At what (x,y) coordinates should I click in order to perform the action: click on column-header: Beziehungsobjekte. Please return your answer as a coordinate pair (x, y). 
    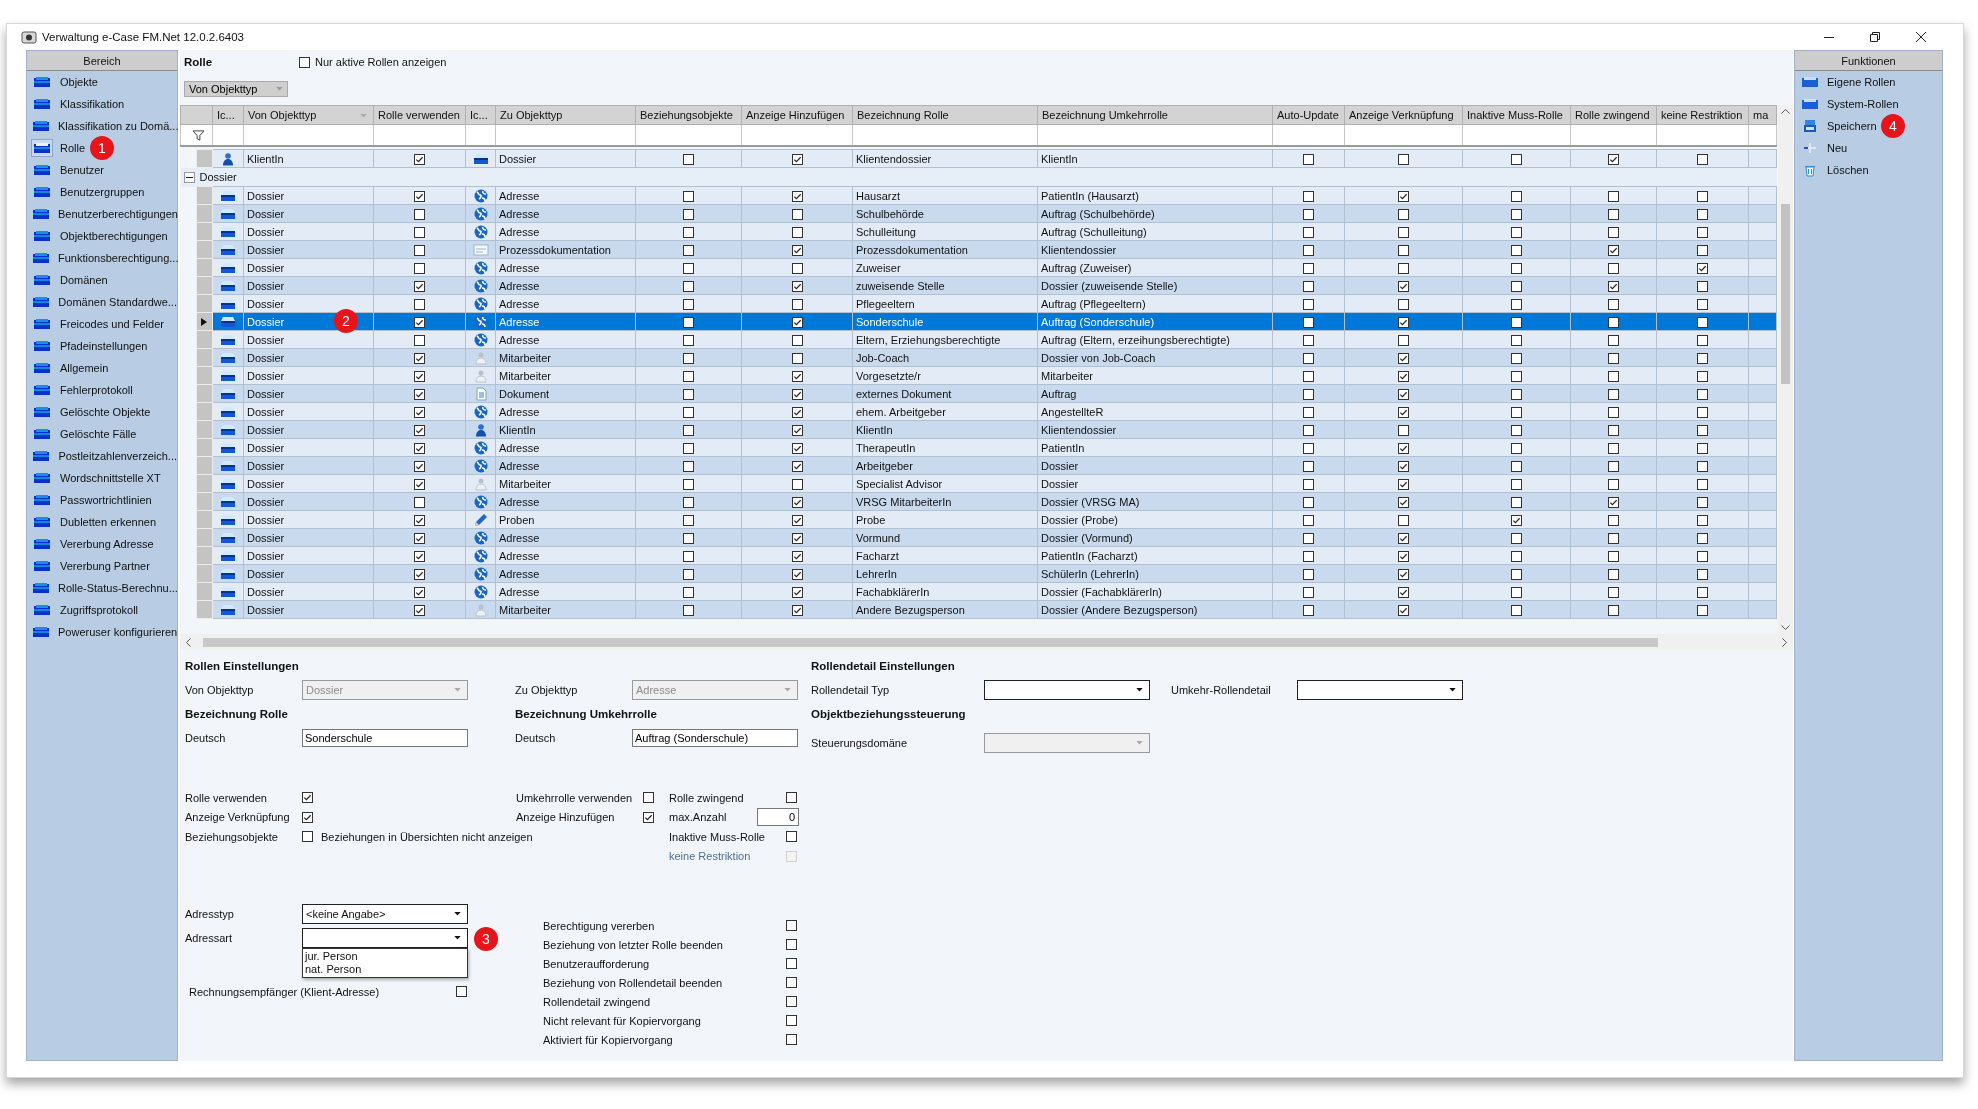
    Looking at the image, I should click on (688, 115).